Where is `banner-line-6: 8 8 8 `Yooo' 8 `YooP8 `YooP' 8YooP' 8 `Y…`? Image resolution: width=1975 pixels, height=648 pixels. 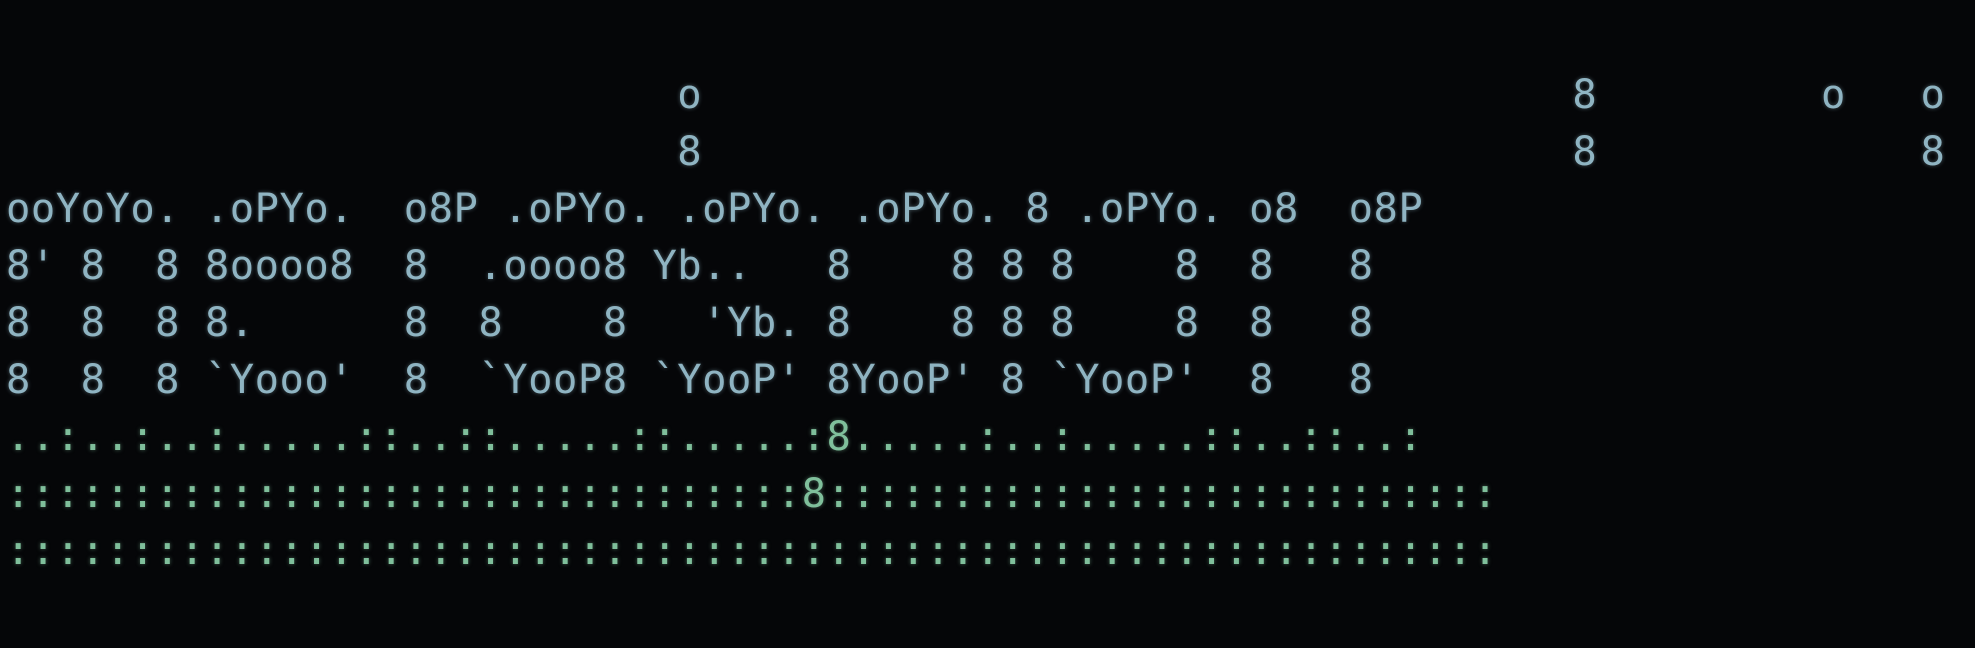 banner-line-6: 8 8 8 `Yooo' 8 `YooP8 `YooP' 8YooP' 8 `Y… is located at coordinates (690, 379).